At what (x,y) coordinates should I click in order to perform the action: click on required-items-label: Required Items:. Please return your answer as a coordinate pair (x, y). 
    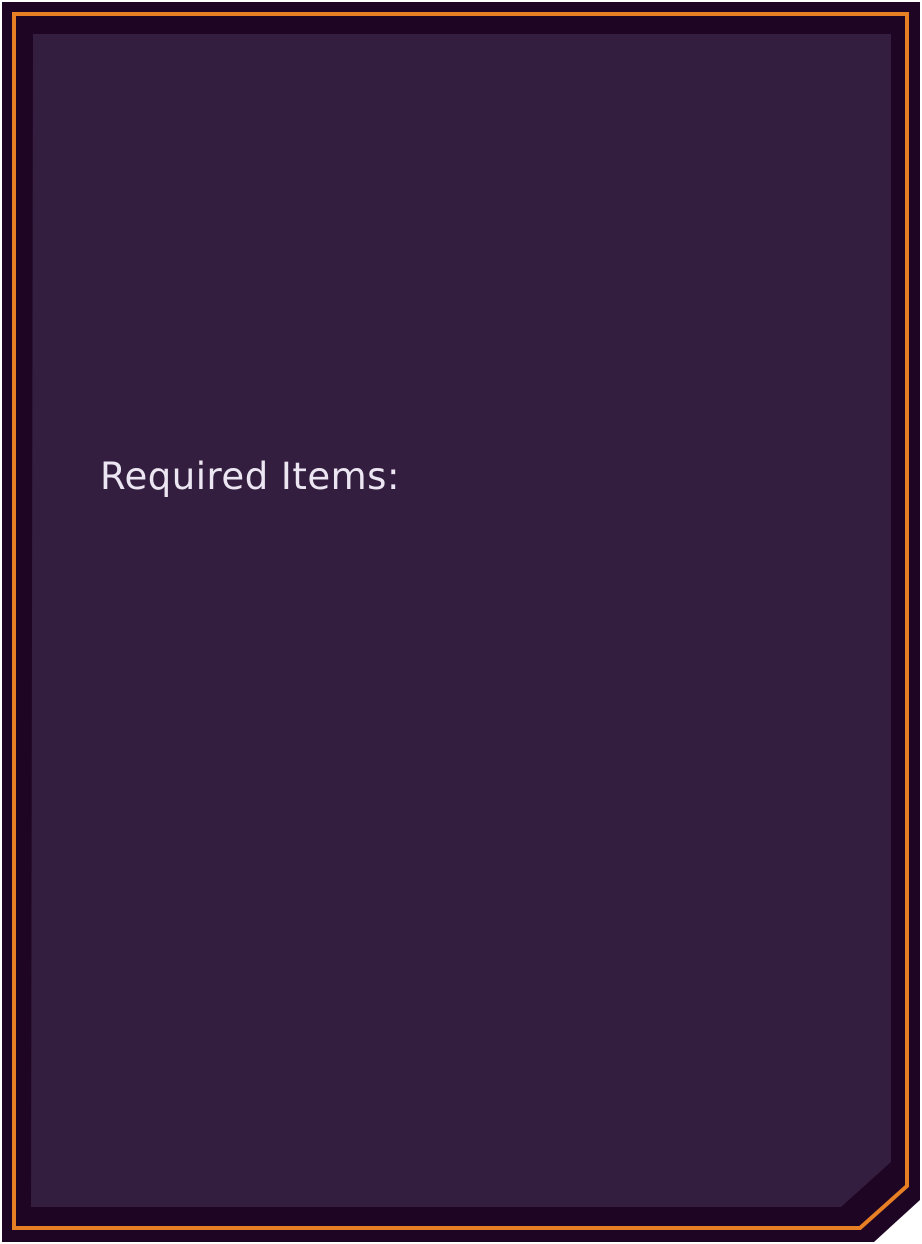
    Looking at the image, I should click on (250, 476).